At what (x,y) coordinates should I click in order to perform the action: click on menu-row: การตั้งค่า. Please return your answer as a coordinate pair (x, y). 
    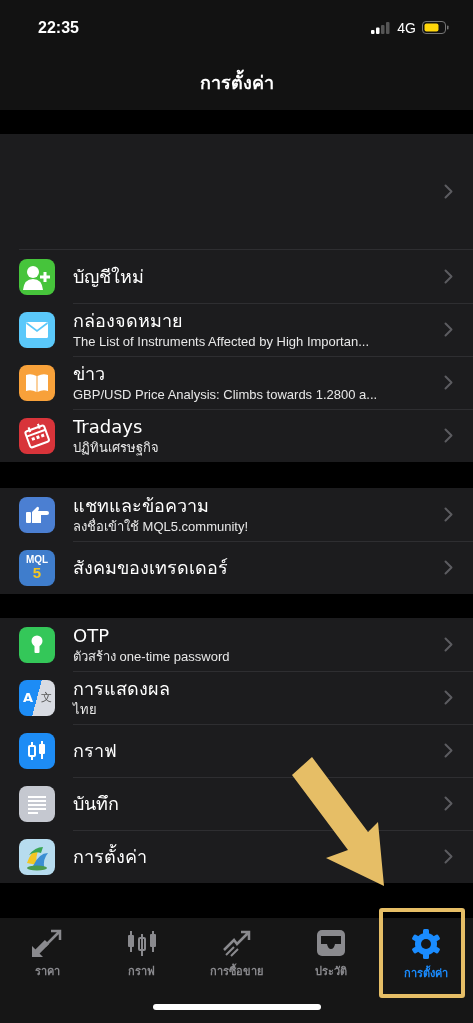
    Looking at the image, I should click on (236, 856).